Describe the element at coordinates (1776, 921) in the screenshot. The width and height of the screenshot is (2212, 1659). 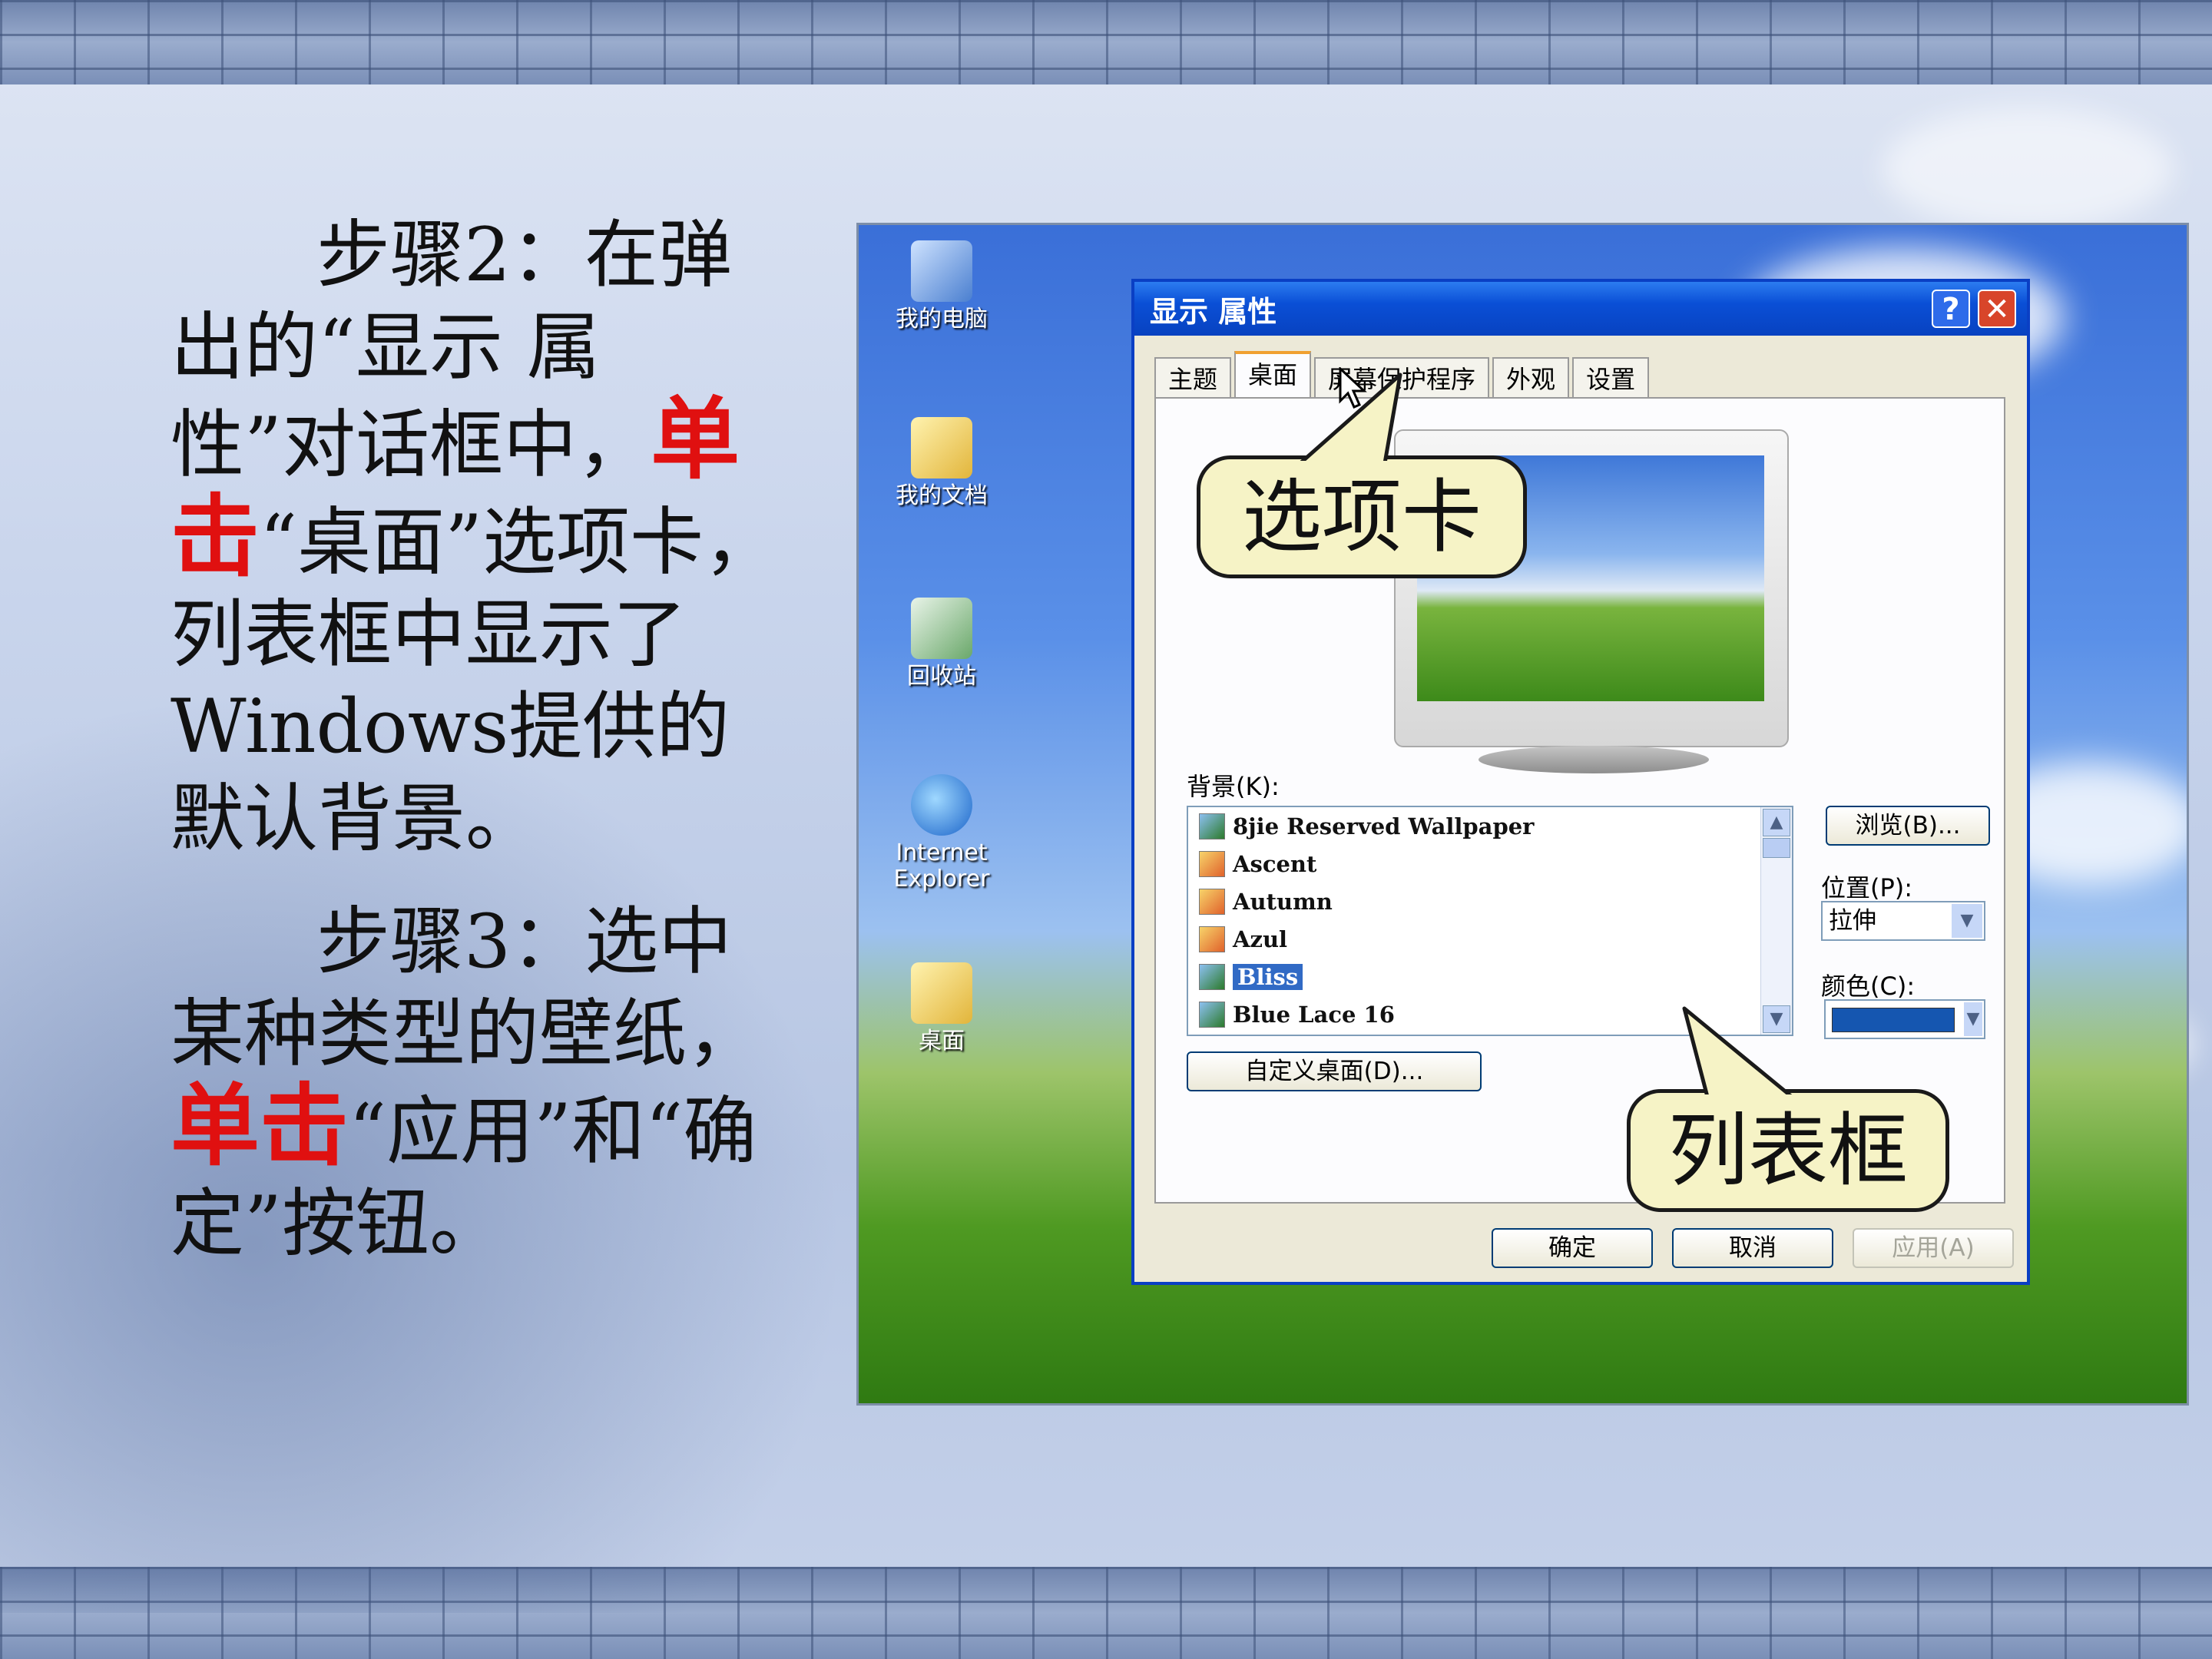
I see `listbox-scrollbar: ▲ ▼` at that location.